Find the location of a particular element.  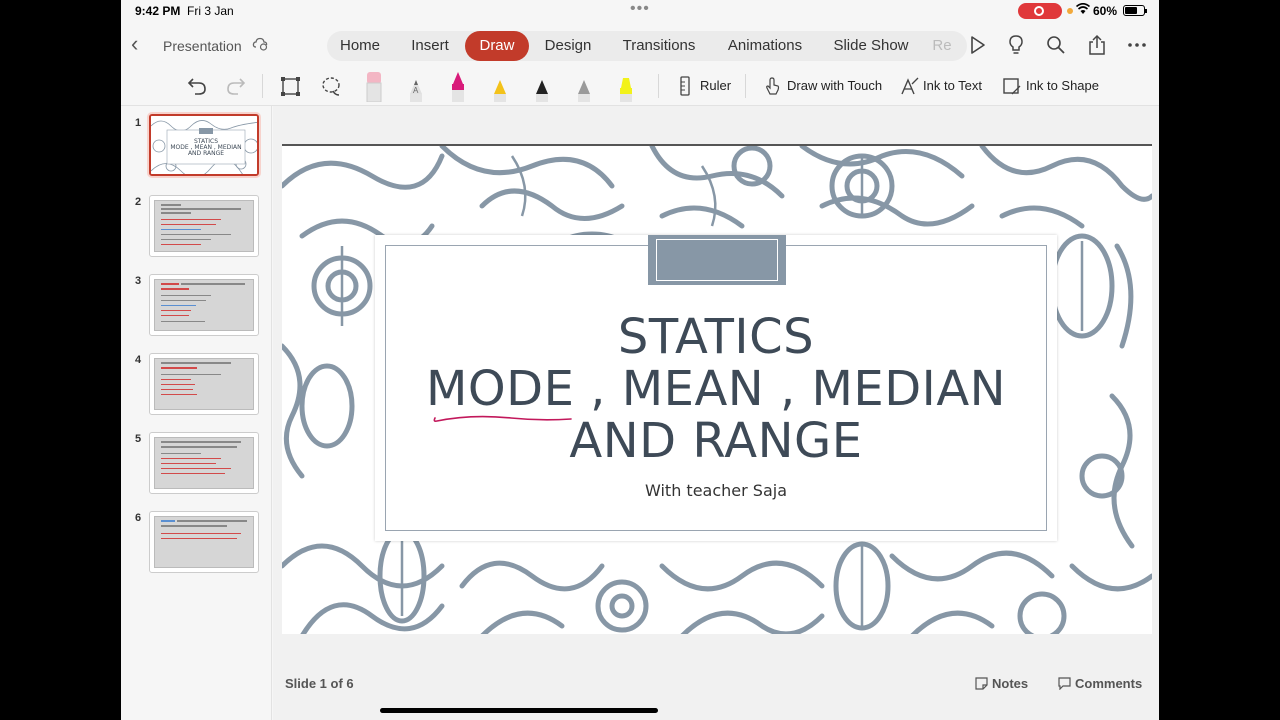

slide-title-line-2: MODE , MEAN , MEDIAN is located at coordinates (716, 389).